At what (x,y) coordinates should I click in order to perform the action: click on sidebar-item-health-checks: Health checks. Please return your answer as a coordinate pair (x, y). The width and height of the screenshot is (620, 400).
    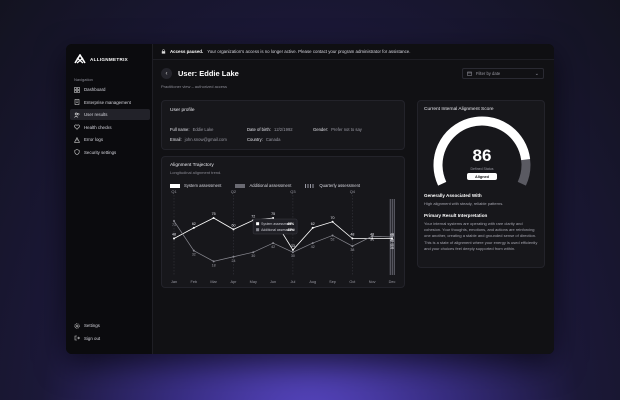
    Looking at the image, I should click on (110, 127).